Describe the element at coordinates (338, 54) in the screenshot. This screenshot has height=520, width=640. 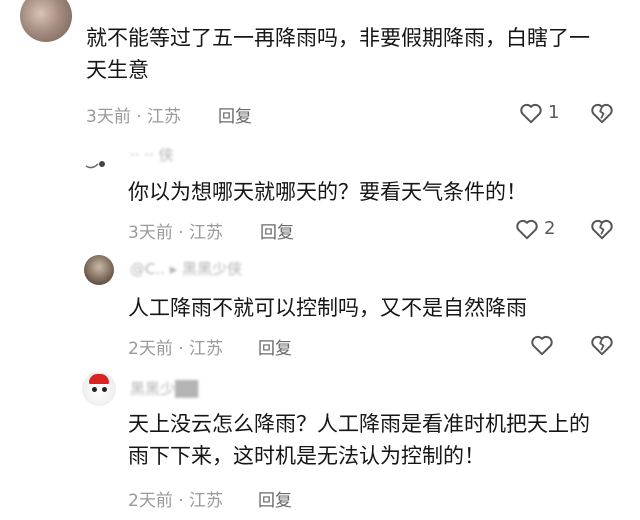
I see `comment-text: 就不能等过了五一再降雨吗，非要假期降雨，白瞎了一 天生意` at that location.